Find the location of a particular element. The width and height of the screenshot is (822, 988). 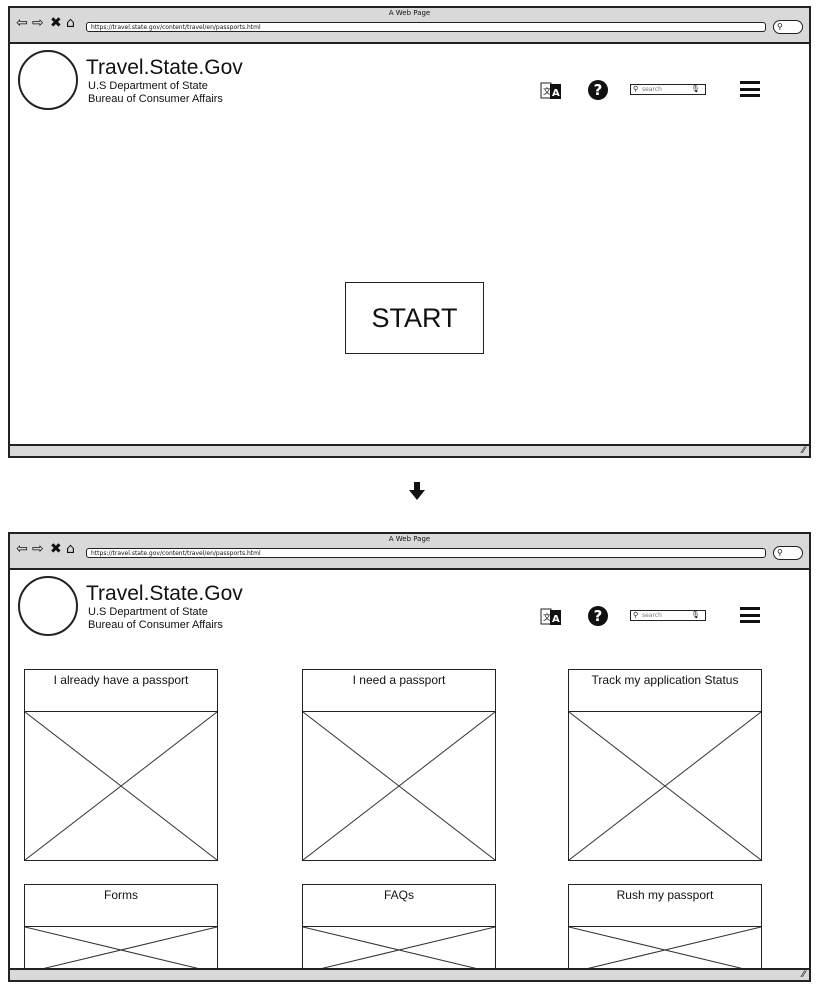

card-label: FAQs is located at coordinates (399, 906).